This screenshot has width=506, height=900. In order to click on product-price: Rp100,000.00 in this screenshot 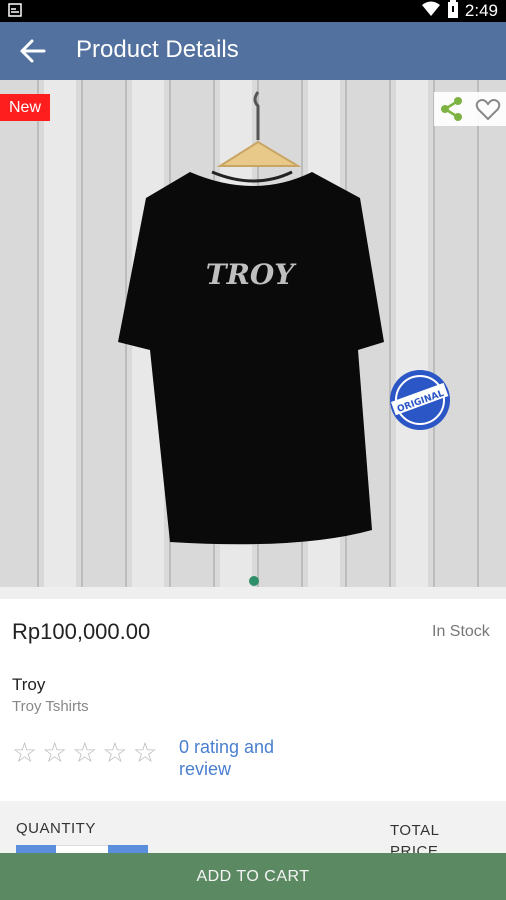, I will do `click(81, 631)`.